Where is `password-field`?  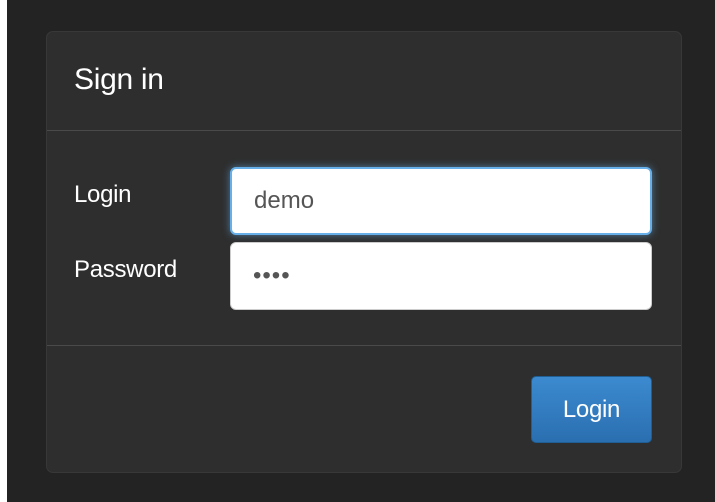 password-field is located at coordinates (441, 276).